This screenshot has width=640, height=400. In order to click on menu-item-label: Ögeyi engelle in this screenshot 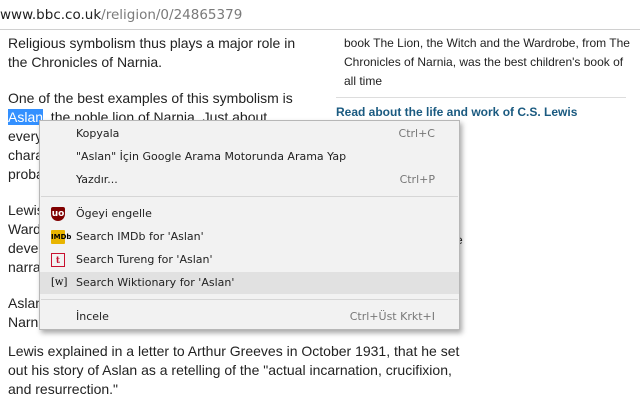, I will do `click(114, 213)`.